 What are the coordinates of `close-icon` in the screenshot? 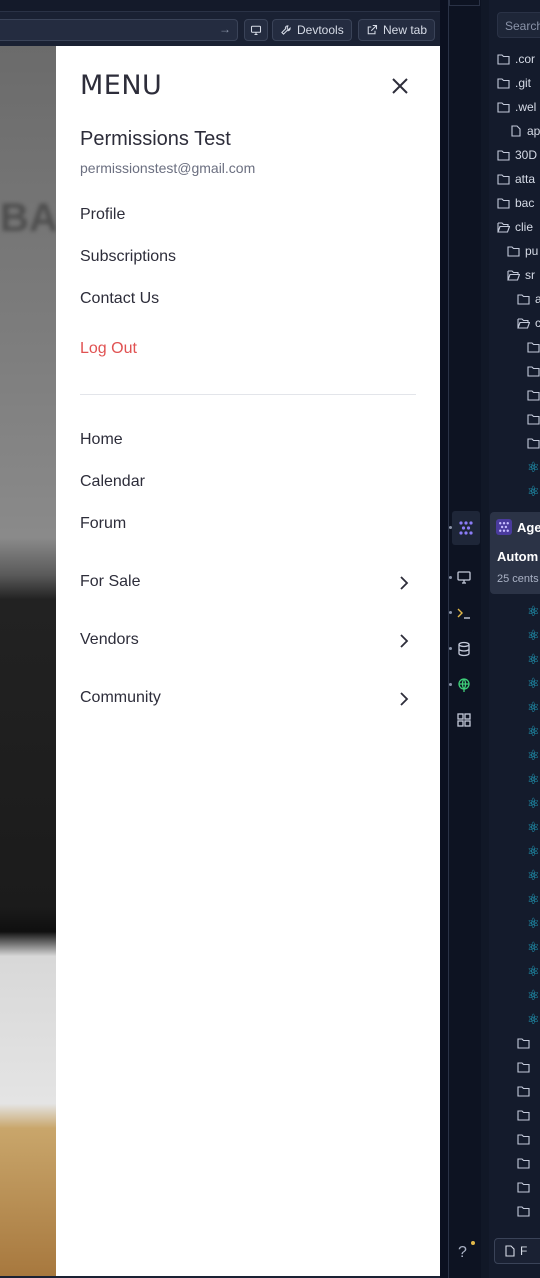 It's located at (400, 86).